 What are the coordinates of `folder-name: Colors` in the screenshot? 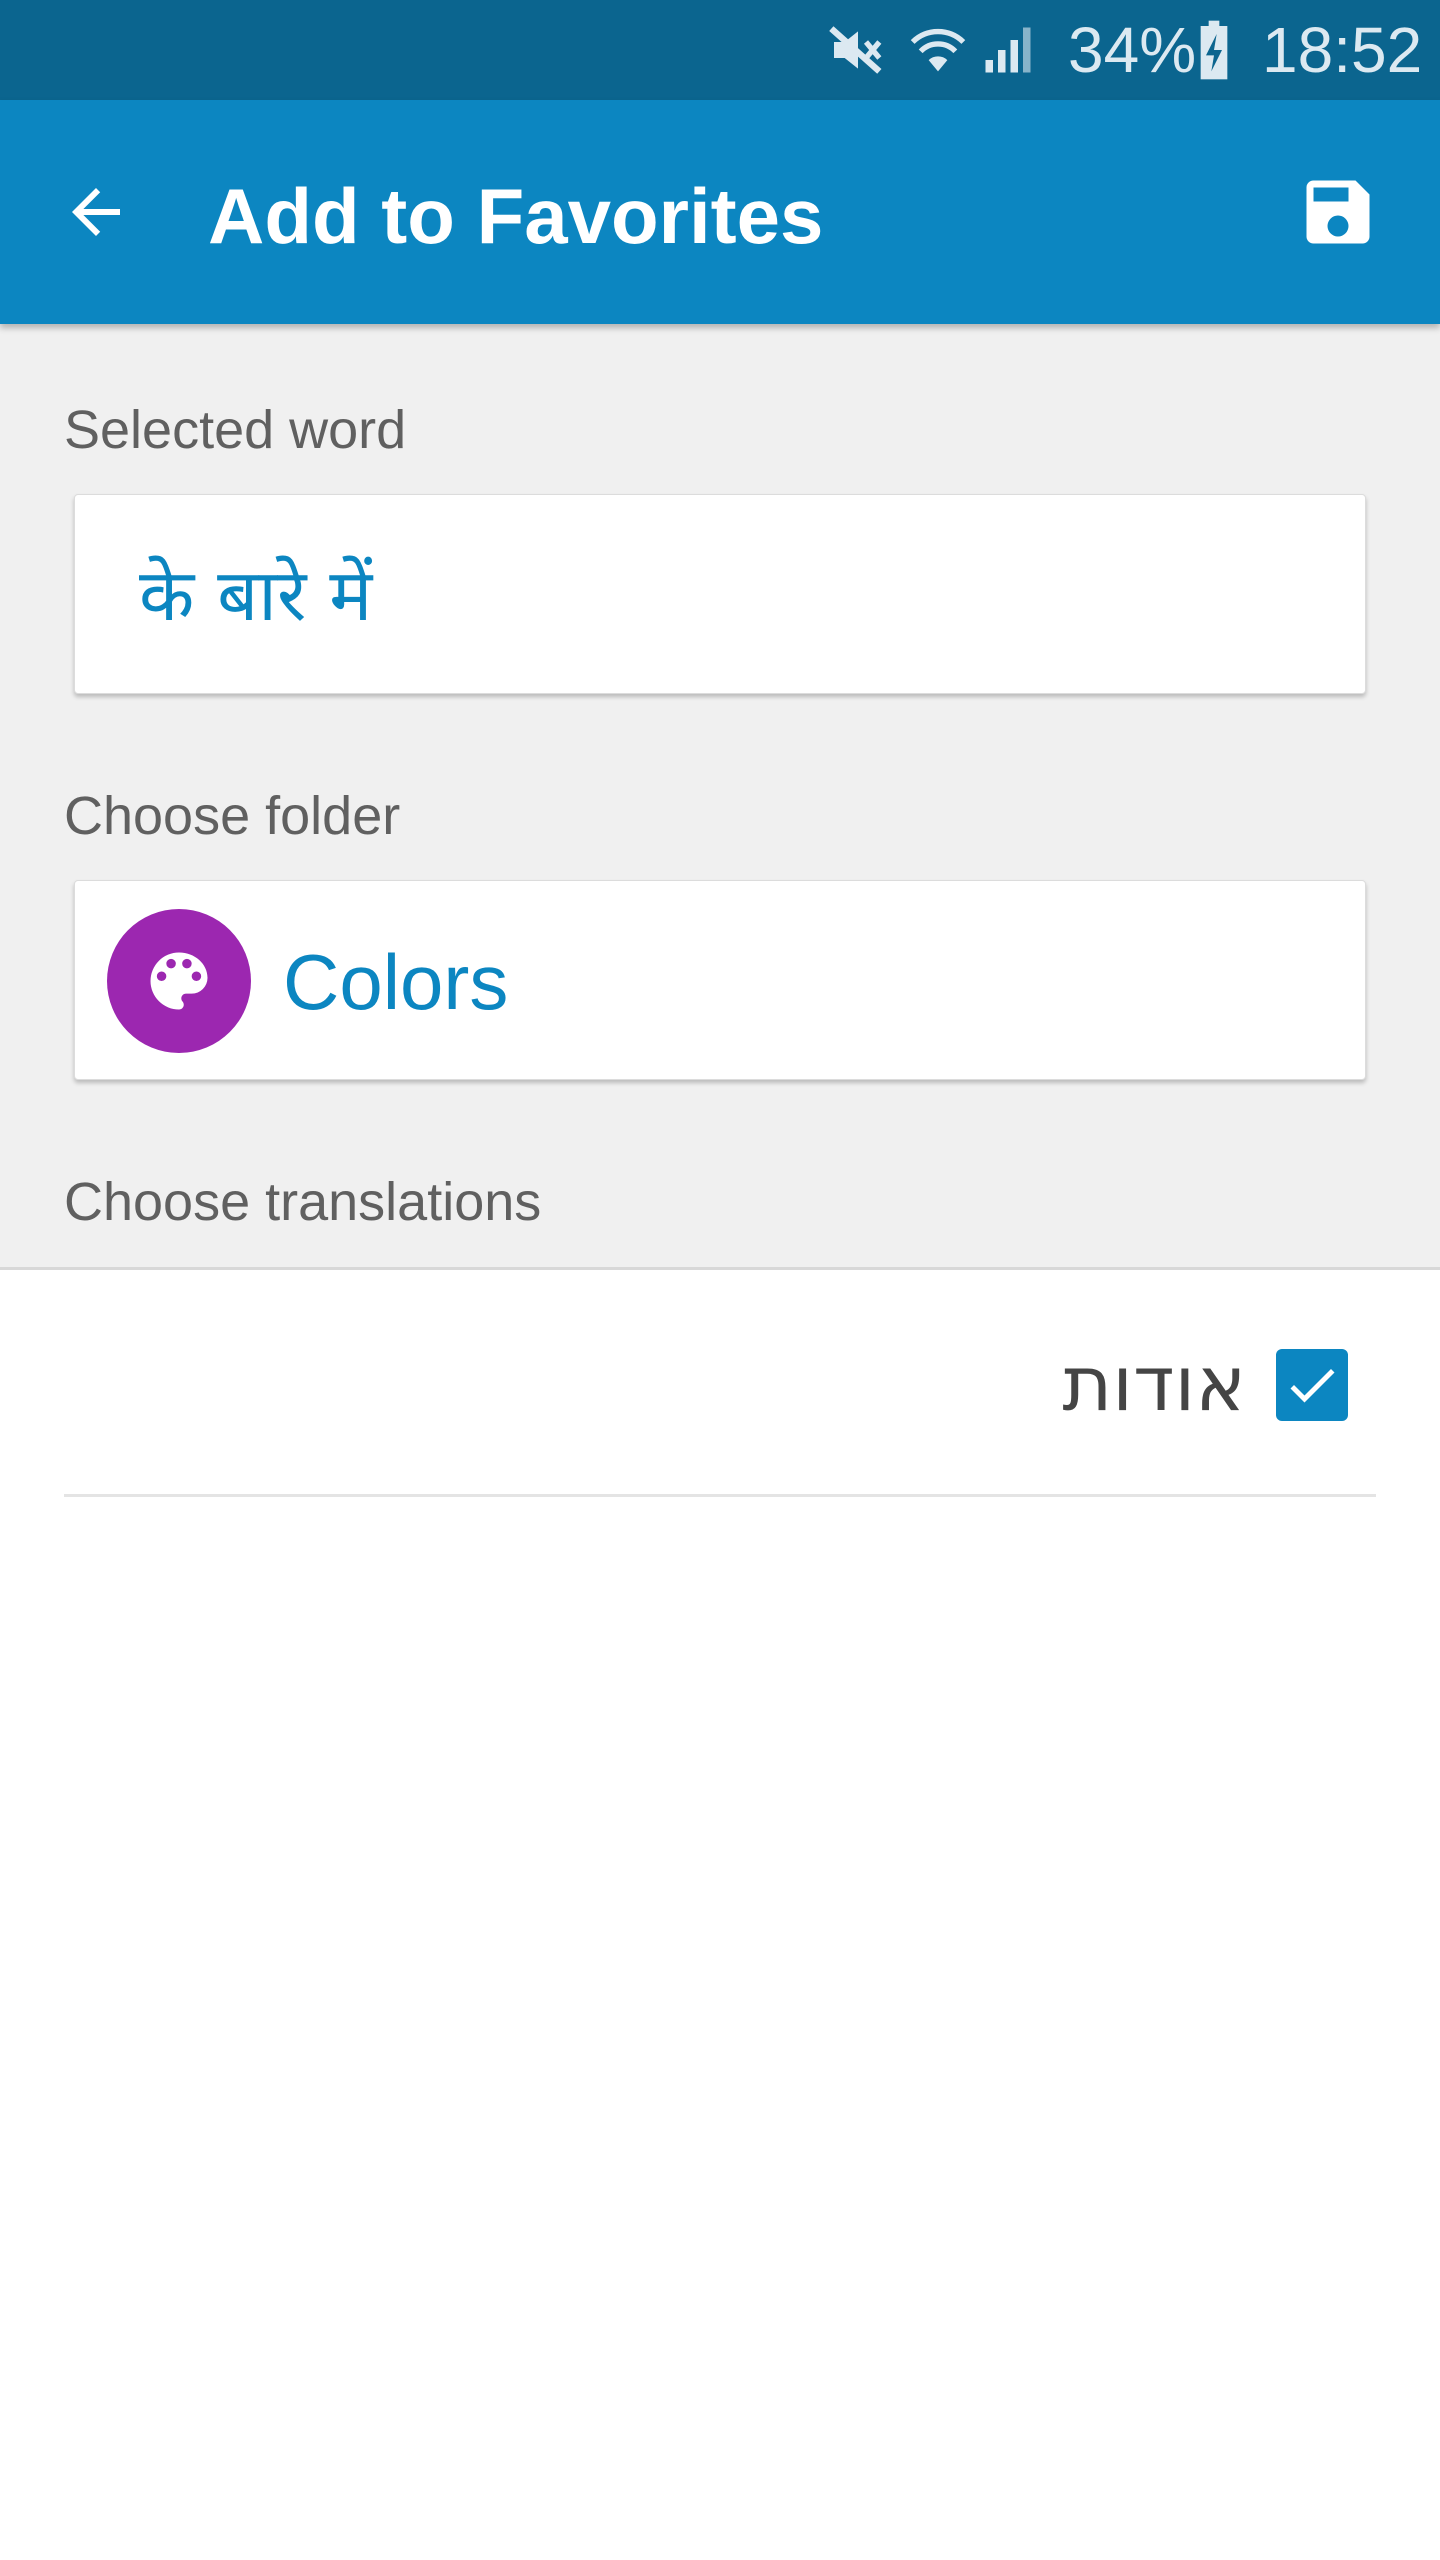 It's located at (396, 982).